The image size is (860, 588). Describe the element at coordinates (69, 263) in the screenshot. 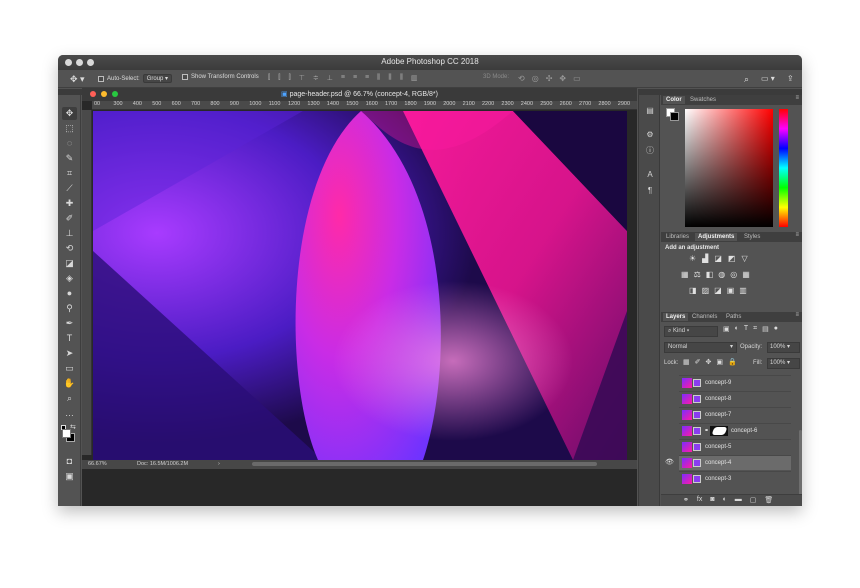

I see `eraser-tool-icon: ◪` at that location.